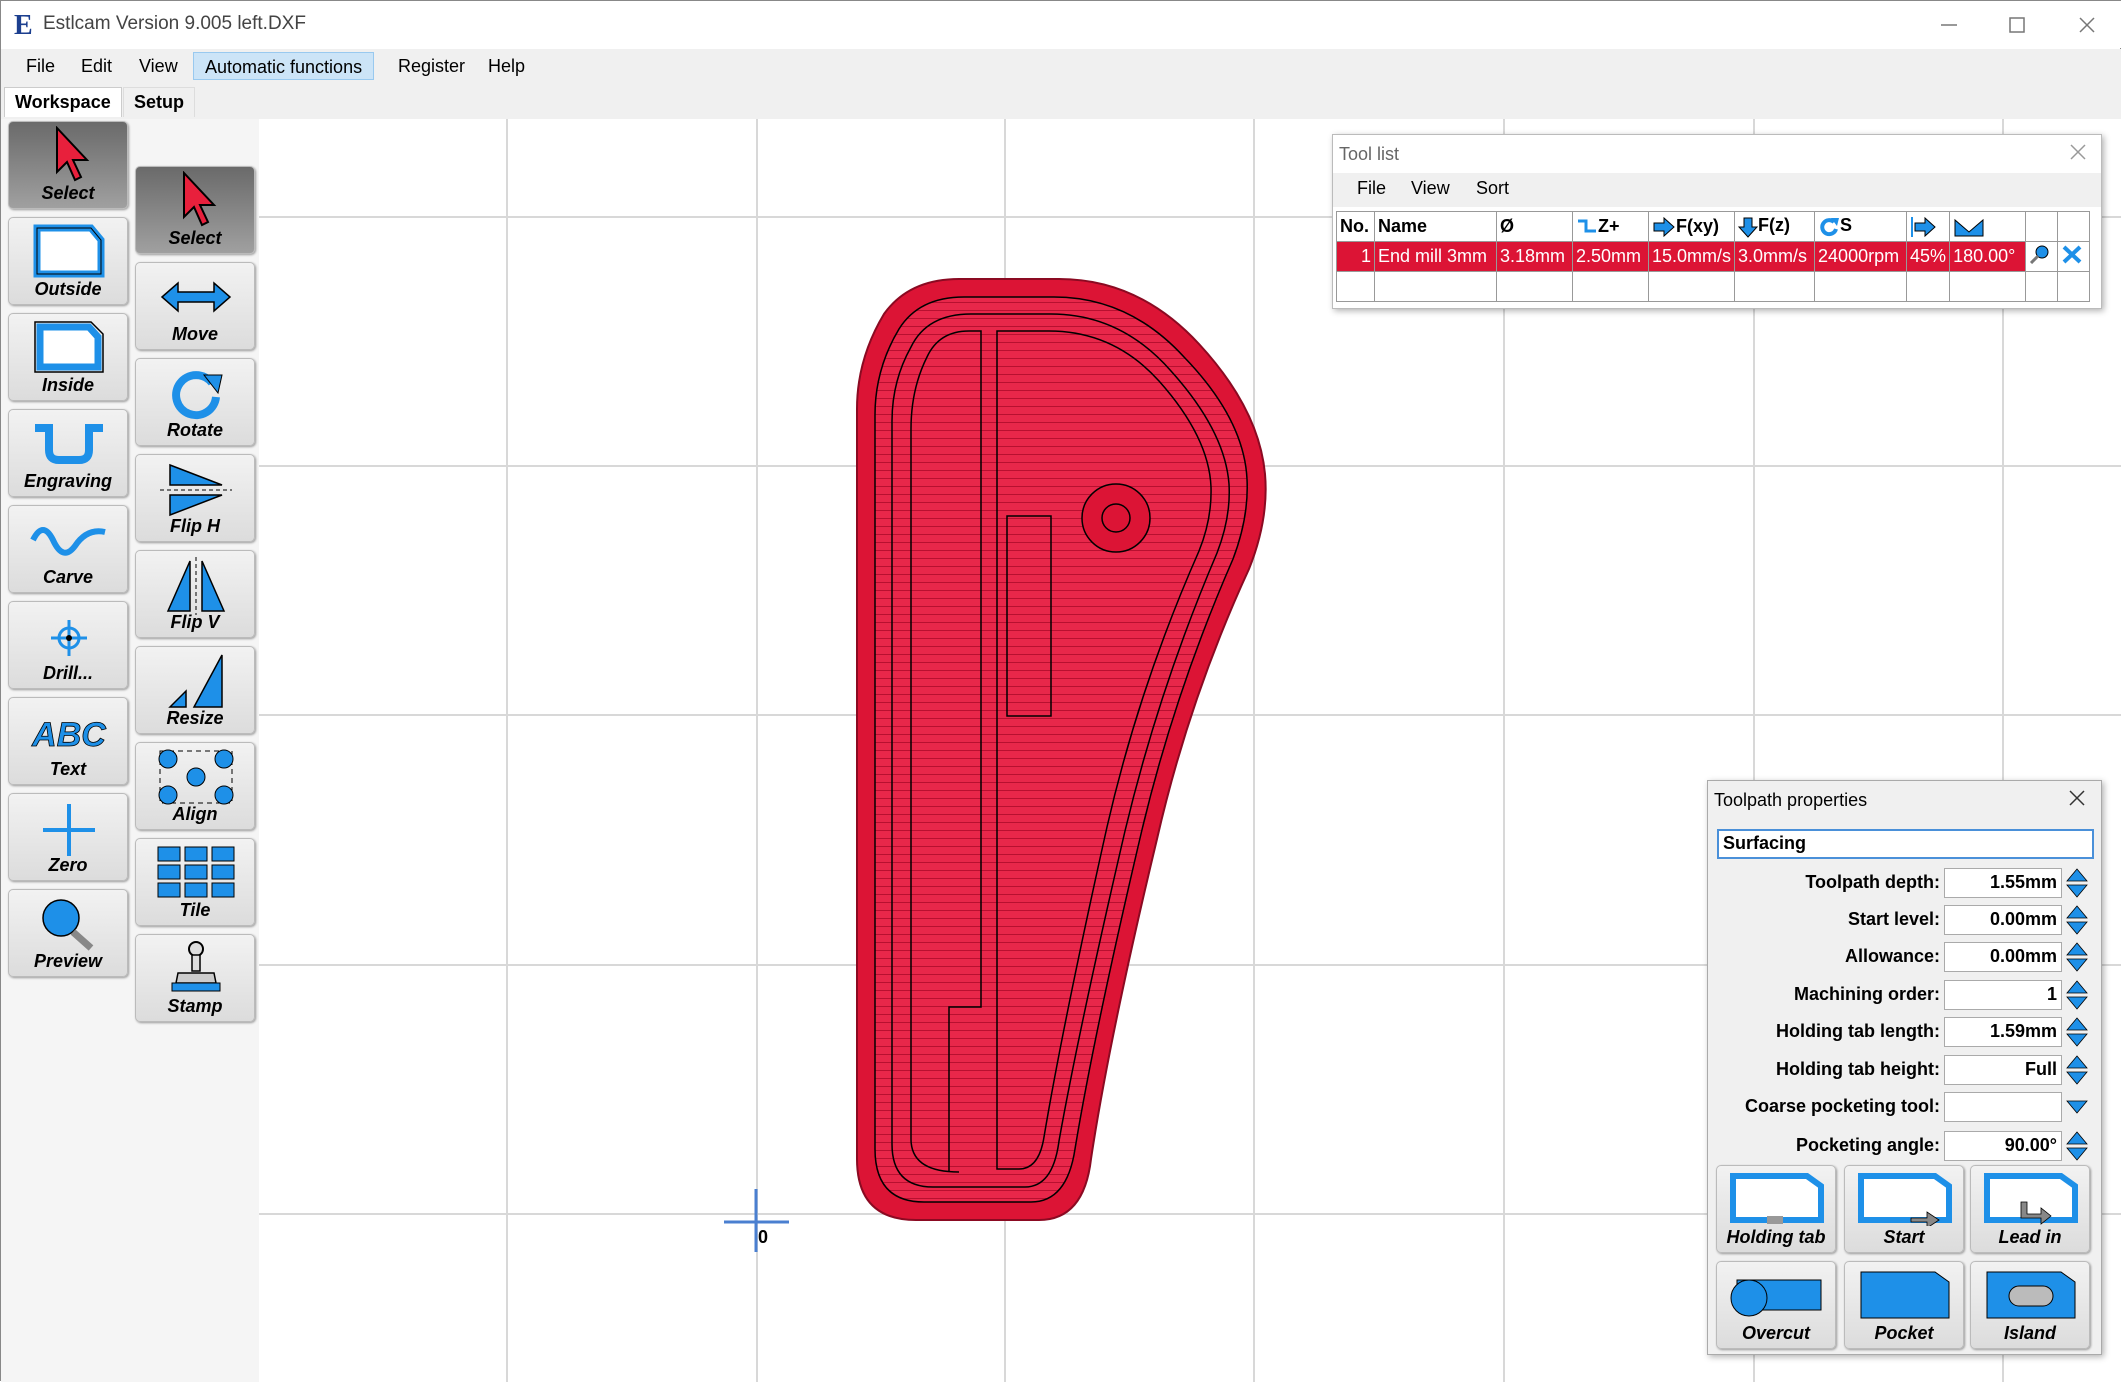  I want to click on outside-button: Outside, so click(68, 261).